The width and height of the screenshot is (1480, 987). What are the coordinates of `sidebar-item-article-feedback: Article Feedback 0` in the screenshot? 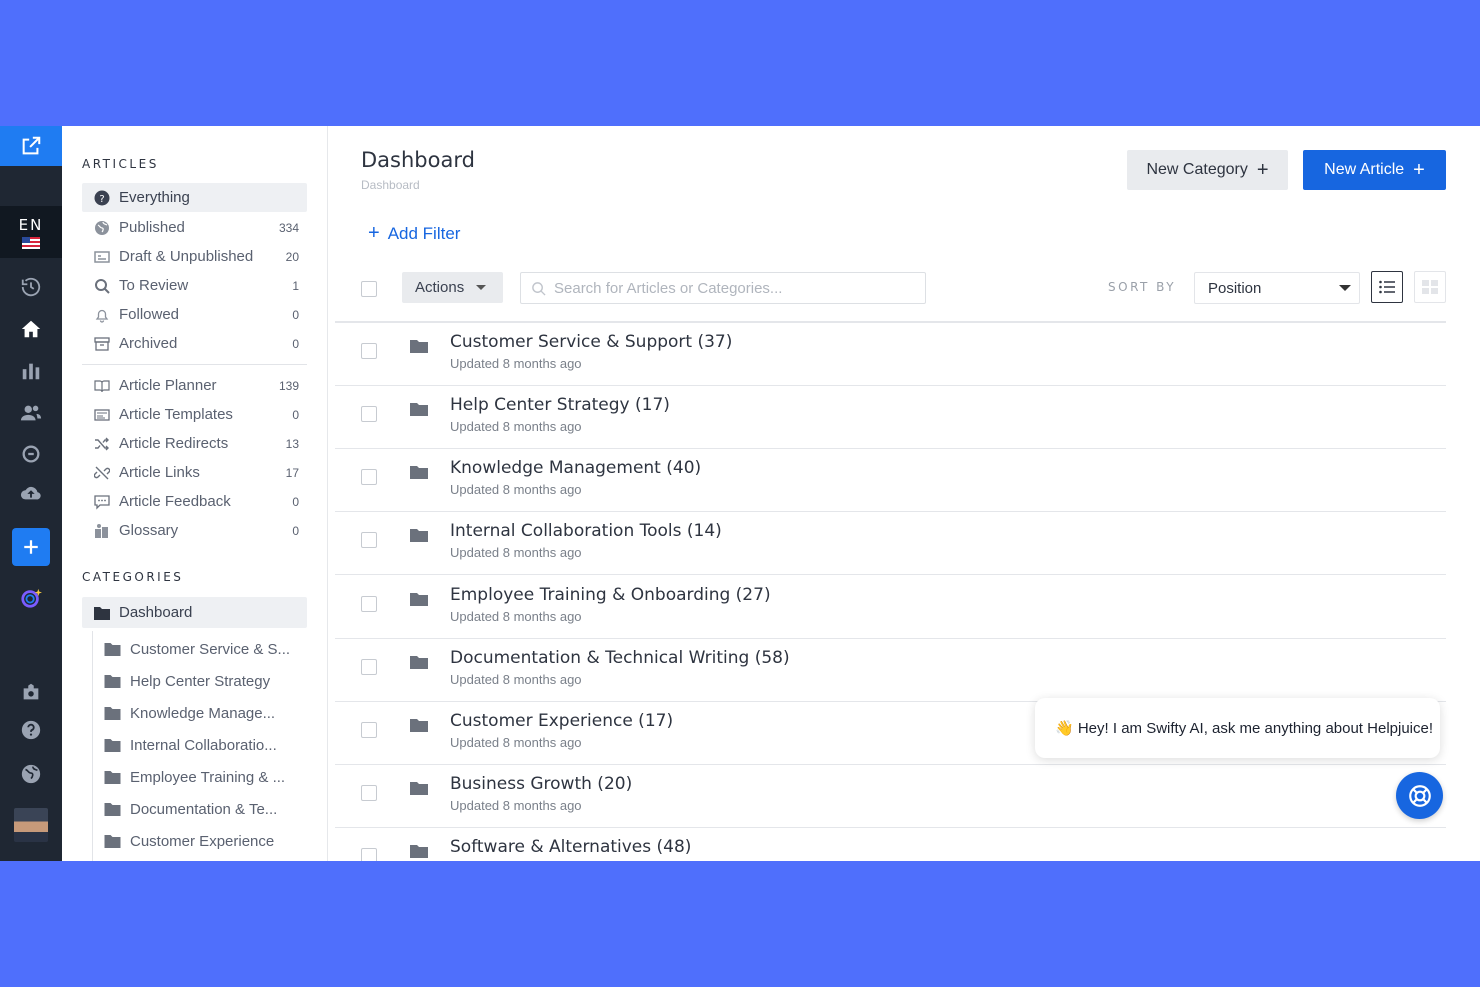 It's located at (194, 501).